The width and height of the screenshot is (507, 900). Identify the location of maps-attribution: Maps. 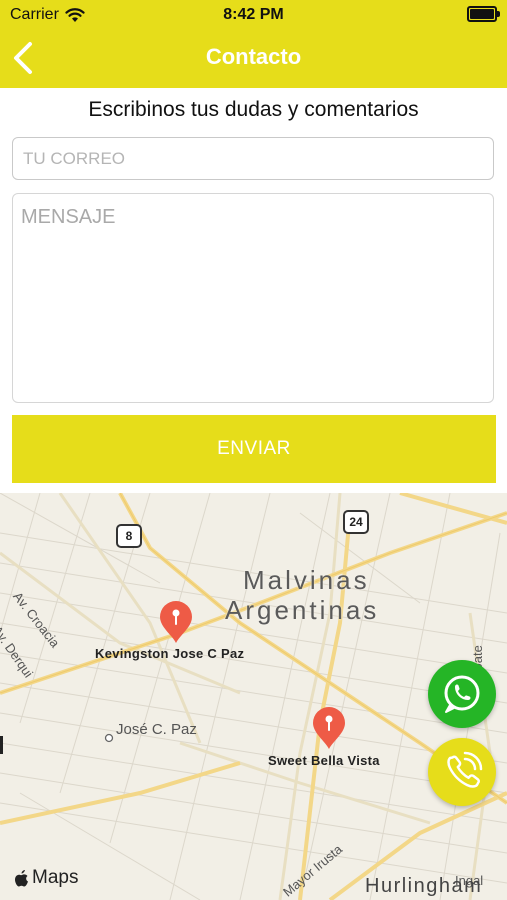
(46, 878).